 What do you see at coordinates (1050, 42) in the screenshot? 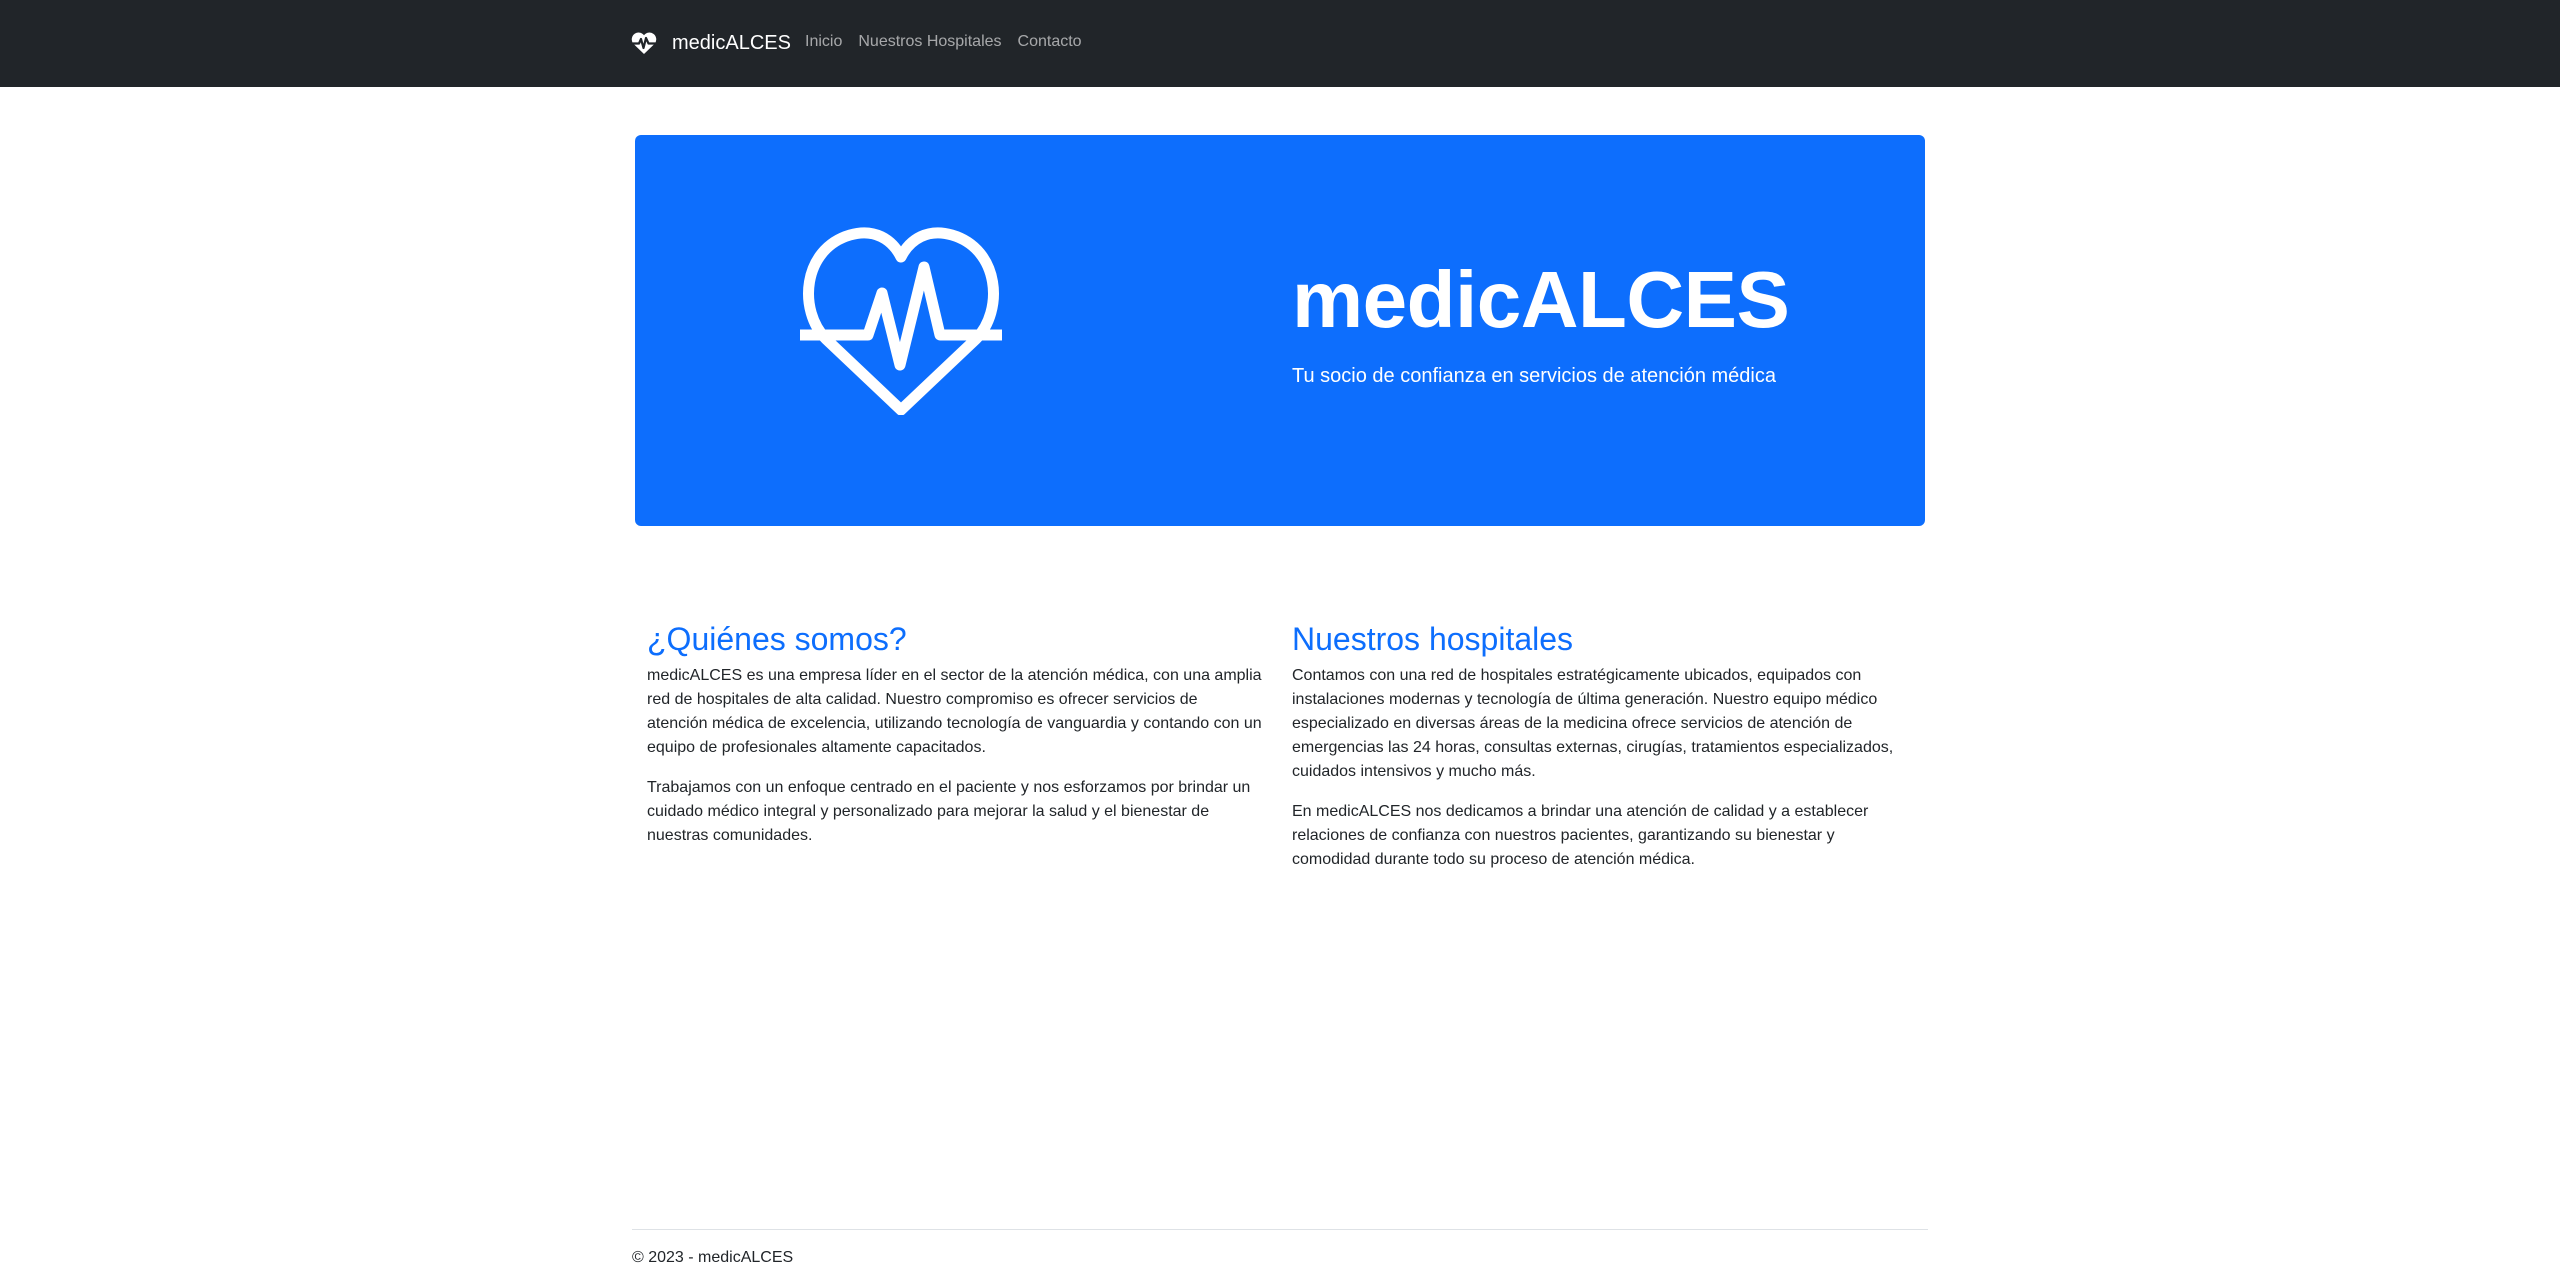
I see `nav-link-contacto: Contacto` at bounding box center [1050, 42].